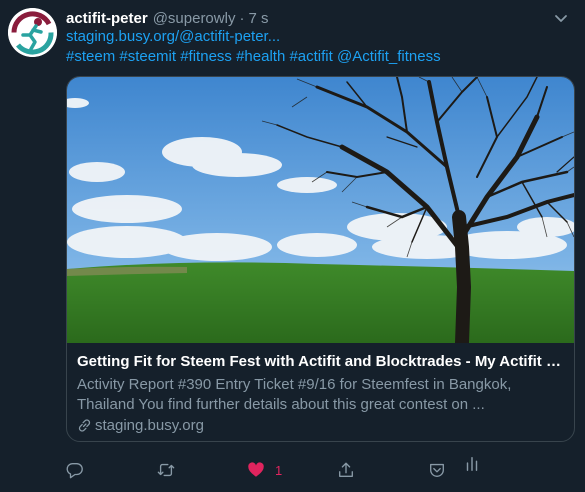 This screenshot has height=492, width=585. What do you see at coordinates (258, 18) in the screenshot?
I see `timestamp: 7 s` at bounding box center [258, 18].